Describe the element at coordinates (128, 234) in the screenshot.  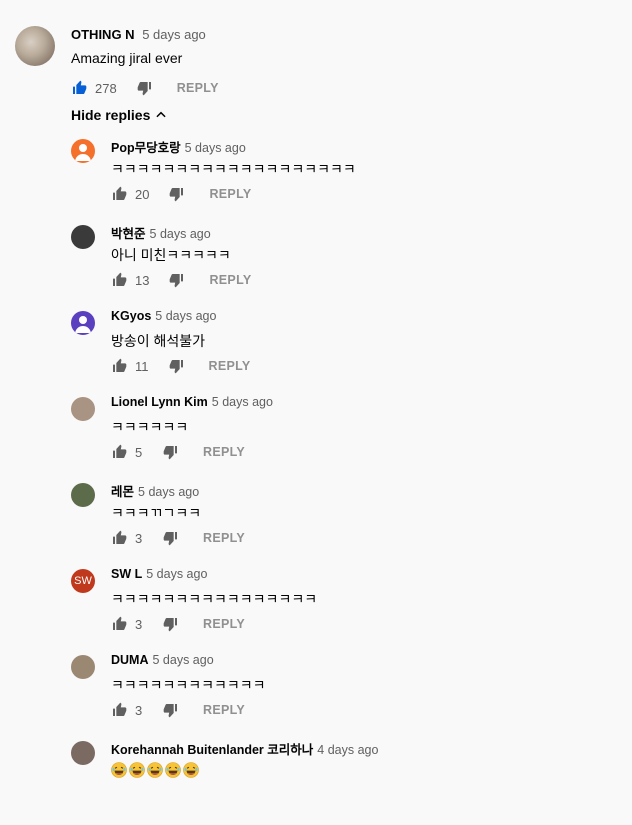
I see `comment-author: 박현준` at that location.